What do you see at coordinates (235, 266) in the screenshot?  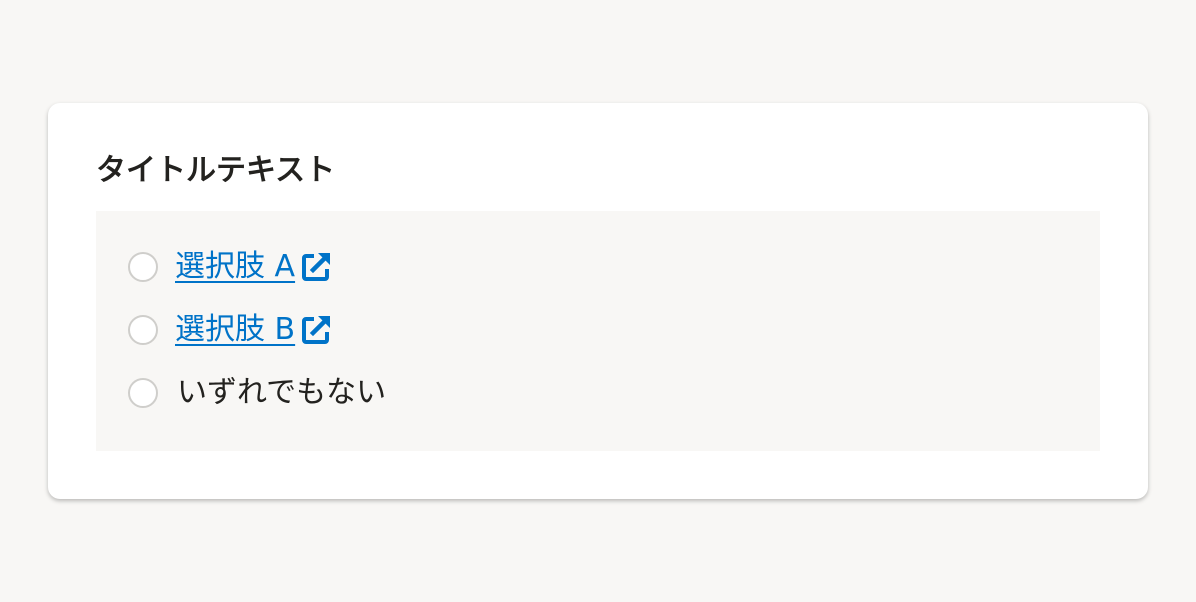 I see `option-a-label: 選択肢 A` at bounding box center [235, 266].